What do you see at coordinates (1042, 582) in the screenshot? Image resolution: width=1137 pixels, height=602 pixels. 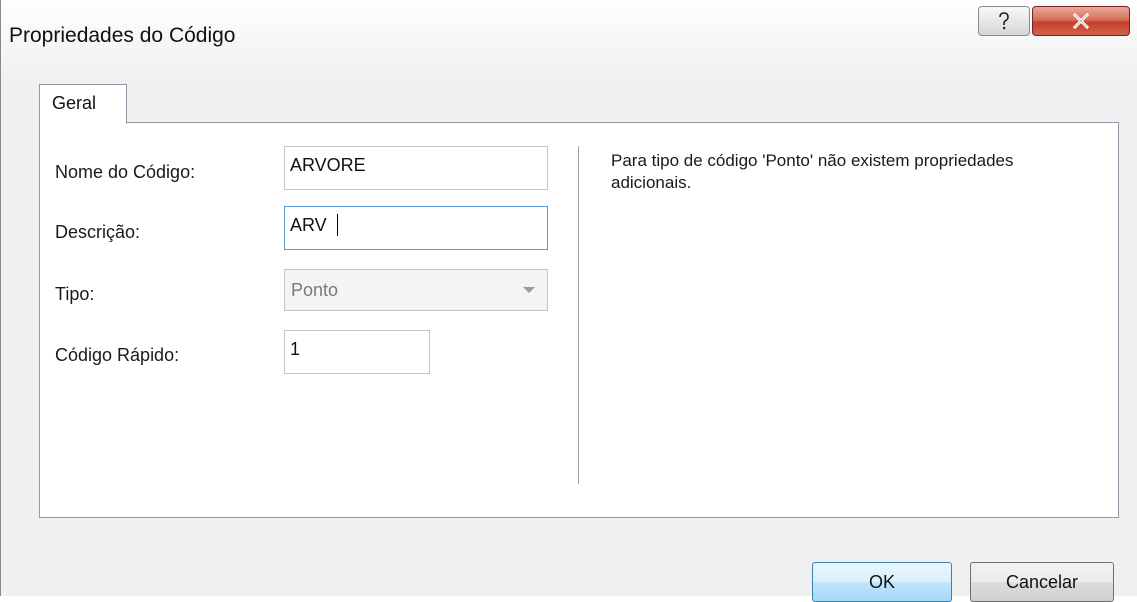 I see `cancel-button: Cancelar` at bounding box center [1042, 582].